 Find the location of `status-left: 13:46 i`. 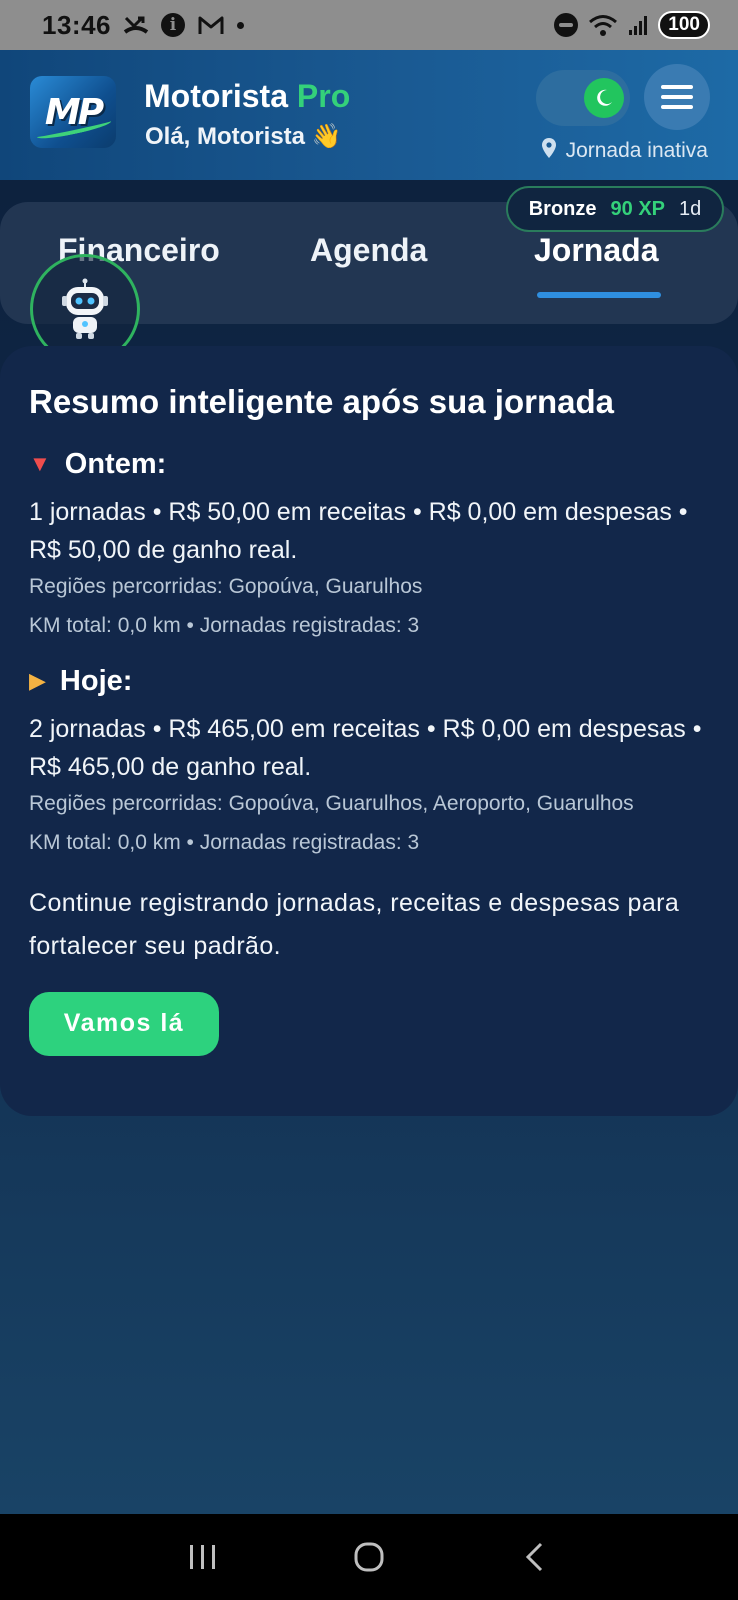

status-left: 13:46 i is located at coordinates (143, 25).